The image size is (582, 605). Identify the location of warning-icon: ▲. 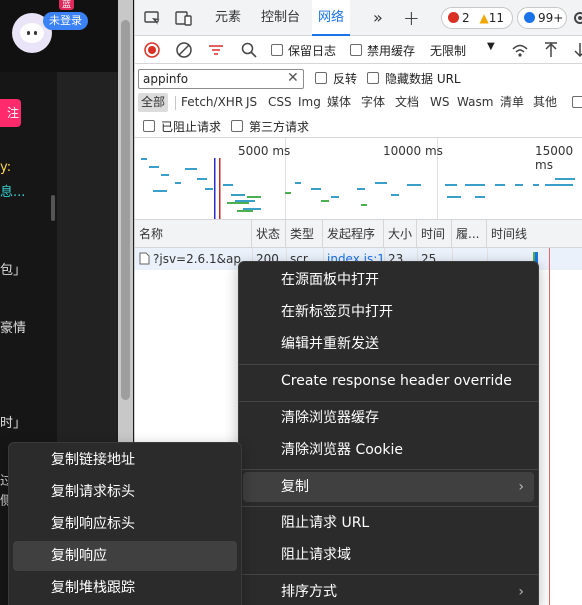
(484, 18).